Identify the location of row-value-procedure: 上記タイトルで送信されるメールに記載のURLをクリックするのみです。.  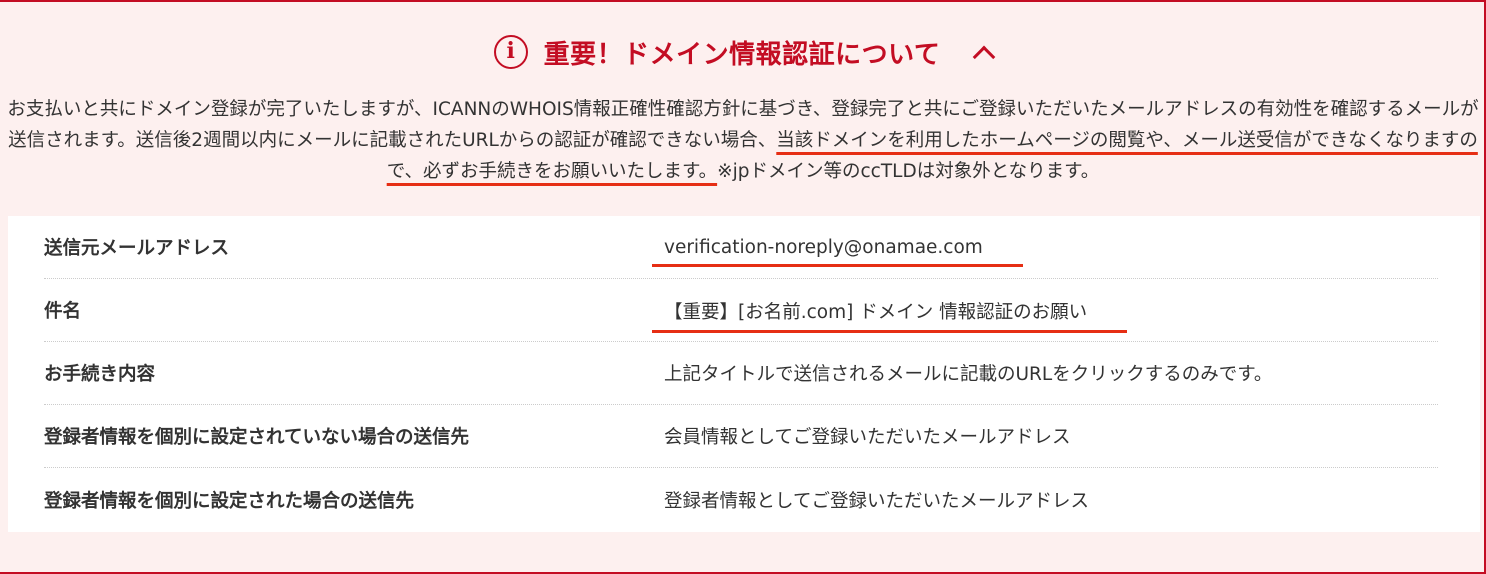
(968, 374).